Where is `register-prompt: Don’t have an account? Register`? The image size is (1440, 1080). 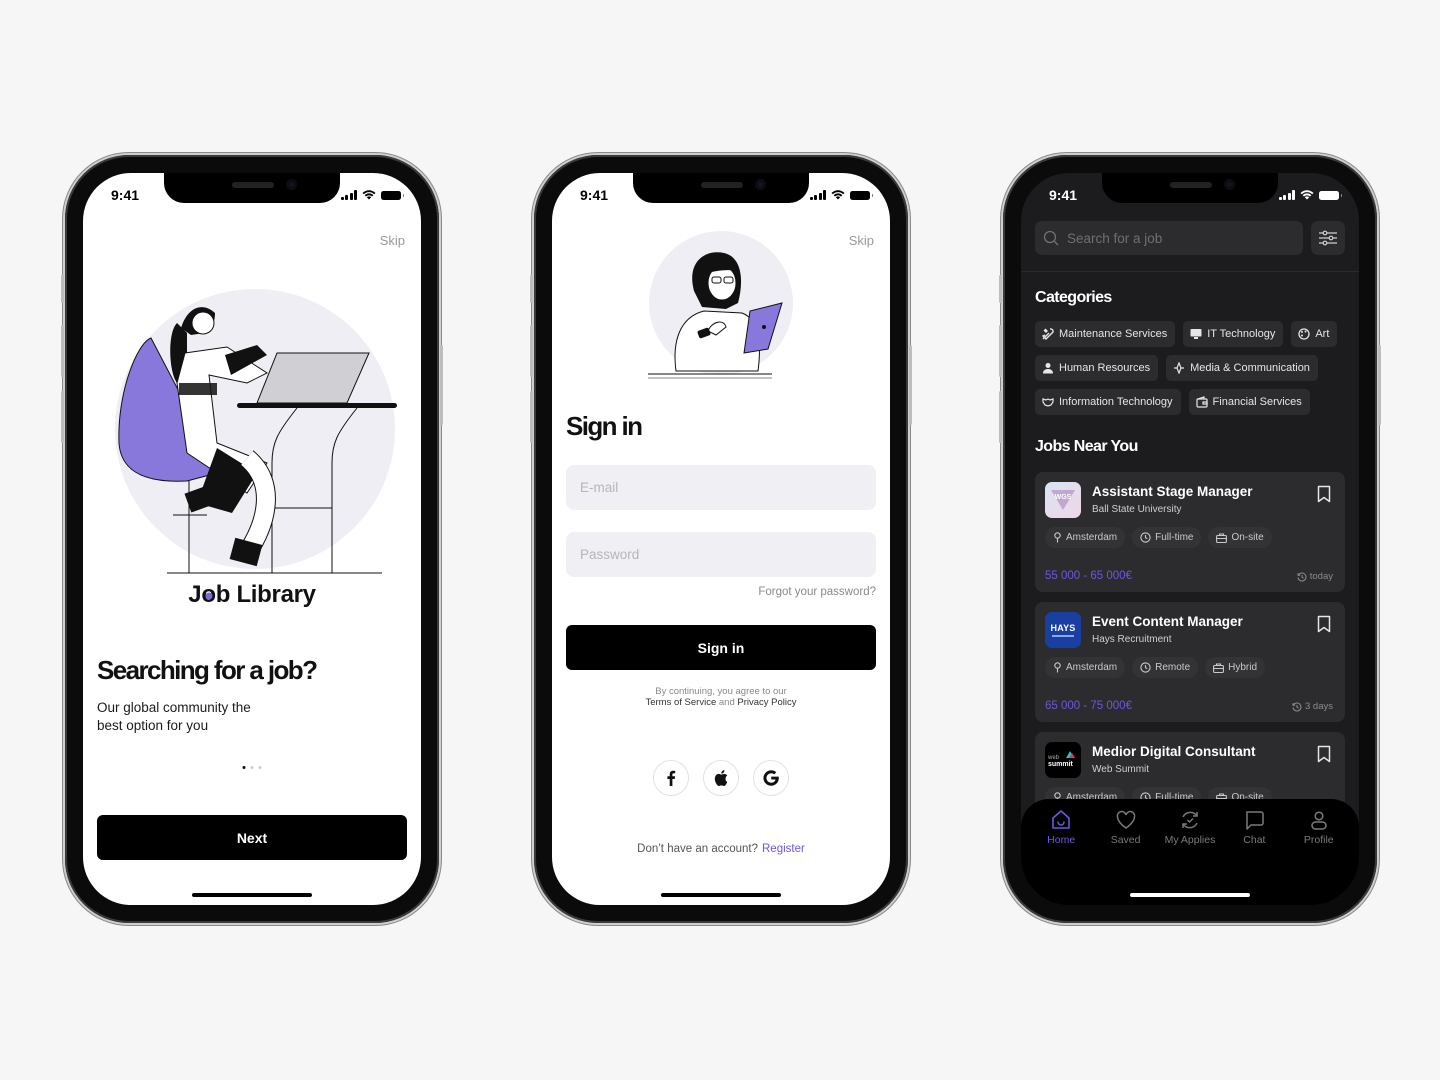
register-prompt: Don’t have an account? Register is located at coordinates (721, 849).